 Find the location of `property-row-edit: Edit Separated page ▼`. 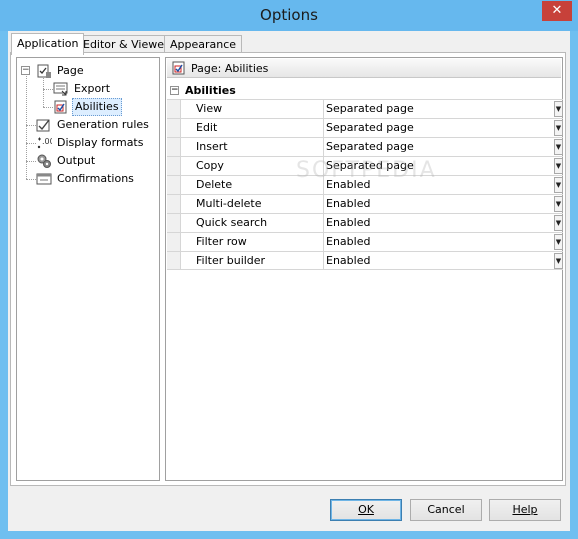

property-row-edit: Edit Separated page ▼ is located at coordinates (365, 127).